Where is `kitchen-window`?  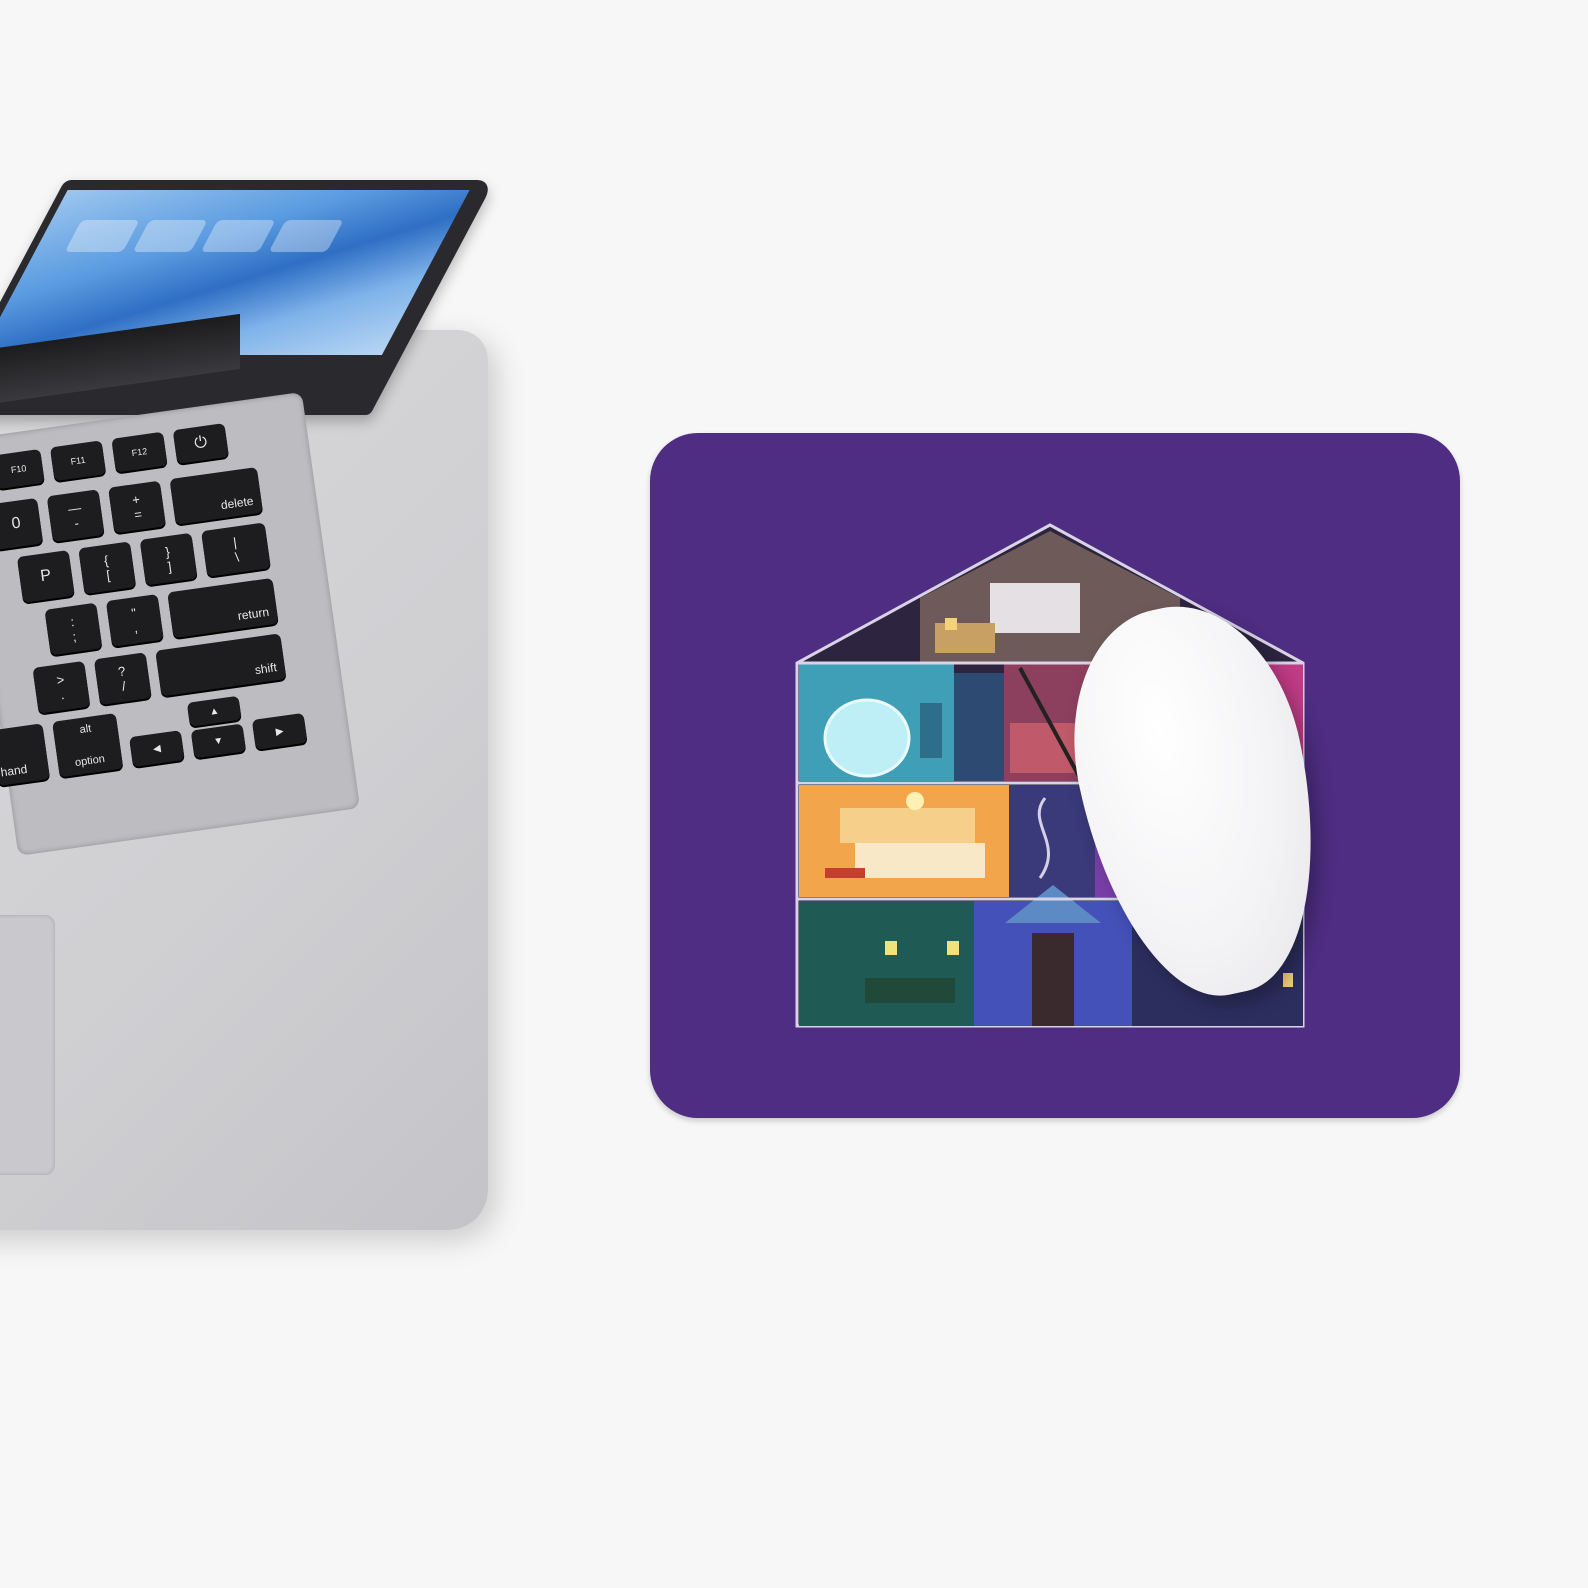
kitchen-window is located at coordinates (907, 825).